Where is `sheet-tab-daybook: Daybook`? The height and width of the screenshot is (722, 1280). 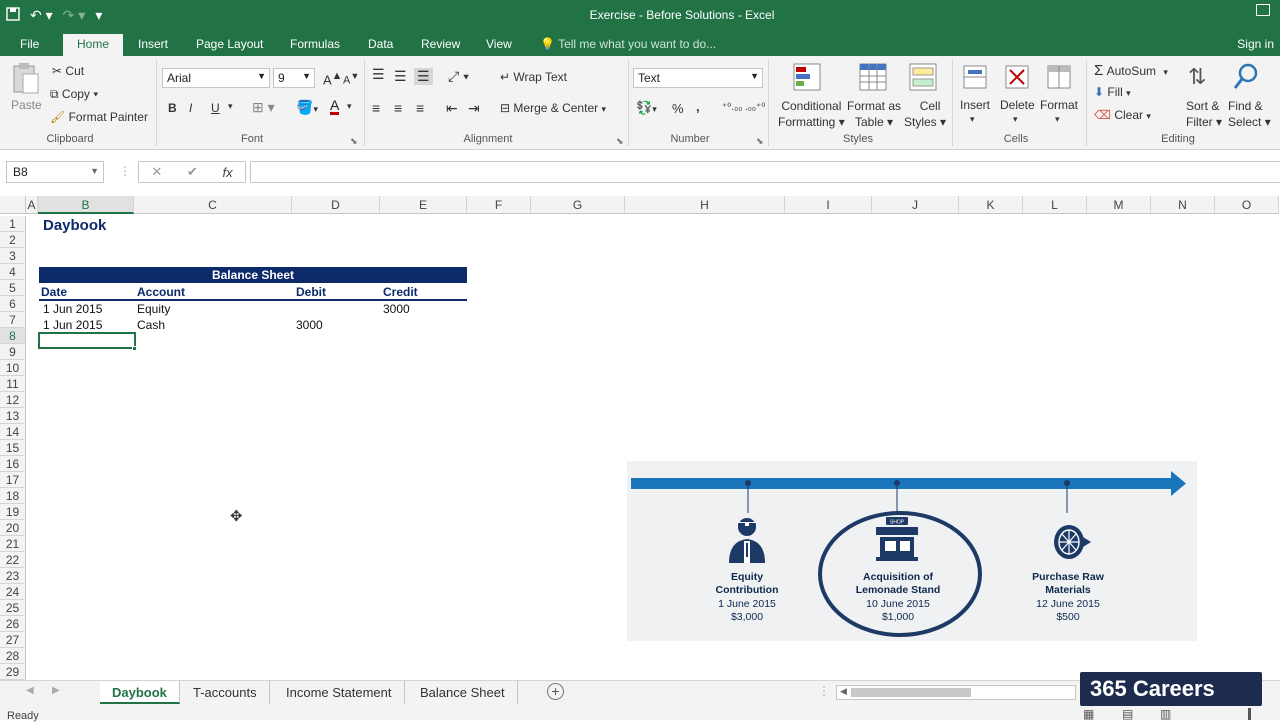
sheet-tab-daybook: Daybook is located at coordinates (140, 692).